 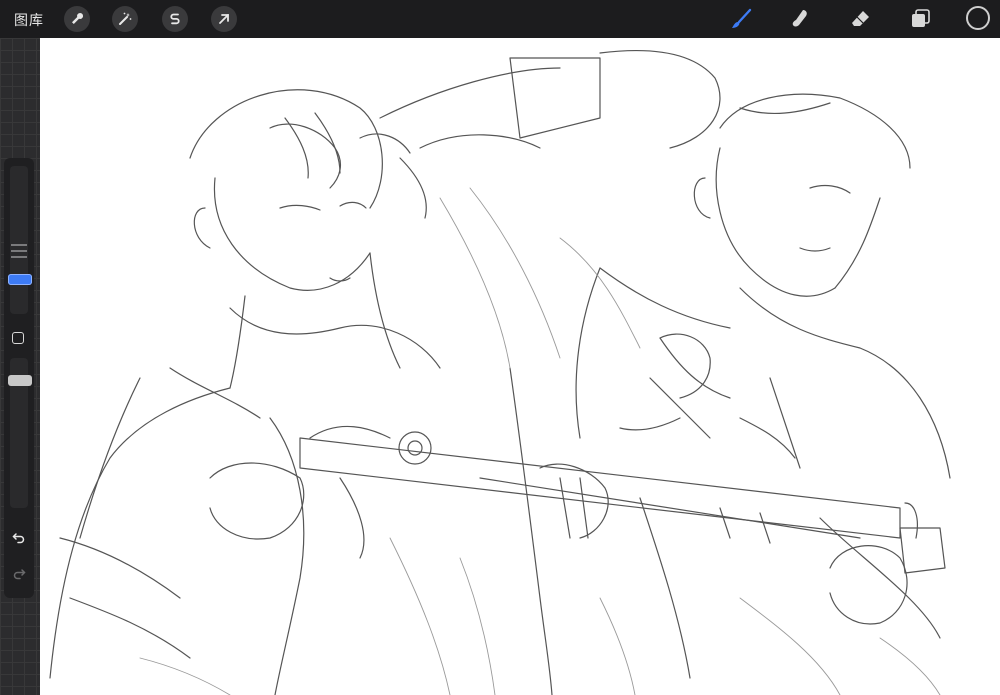 I want to click on selection-icon, so click(x=175, y=19).